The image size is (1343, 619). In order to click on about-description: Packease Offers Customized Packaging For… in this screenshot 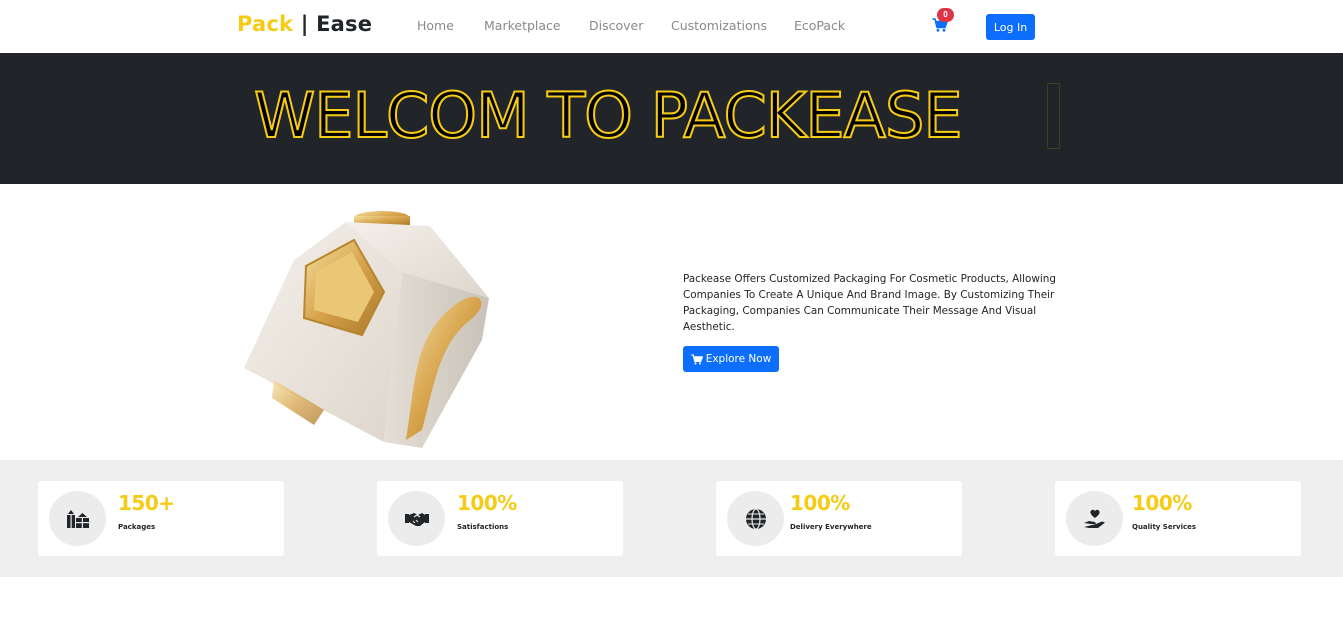, I will do `click(869, 303)`.